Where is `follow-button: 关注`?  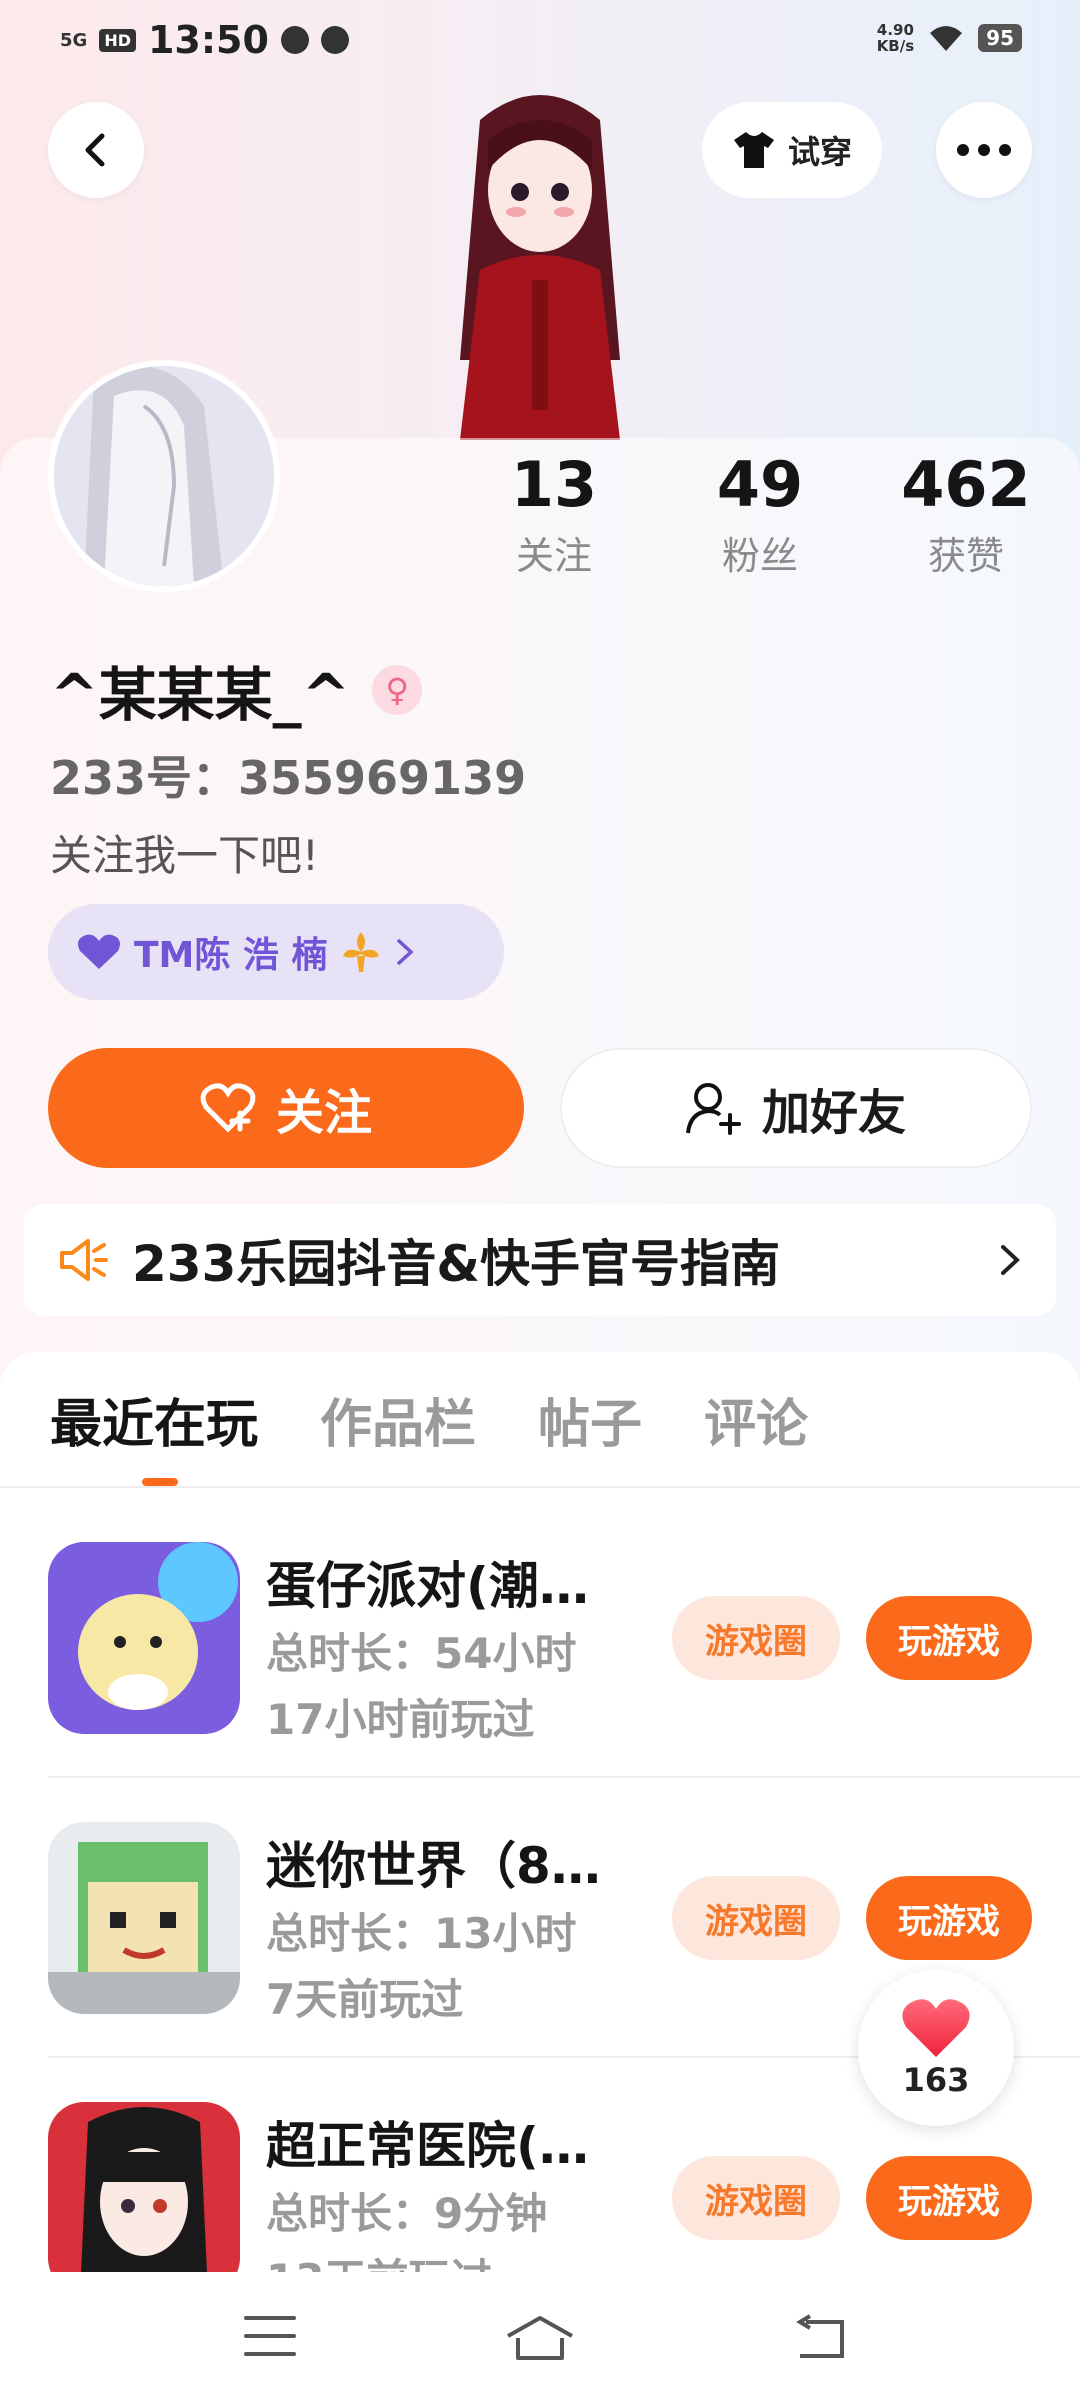 follow-button: 关注 is located at coordinates (286, 1108).